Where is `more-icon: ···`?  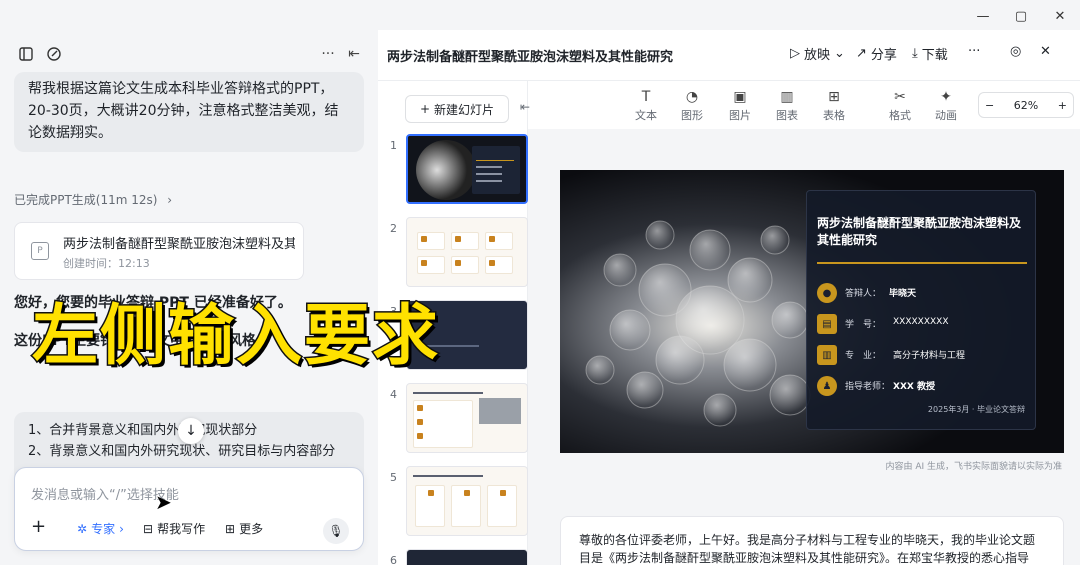 more-icon: ··· is located at coordinates (328, 54).